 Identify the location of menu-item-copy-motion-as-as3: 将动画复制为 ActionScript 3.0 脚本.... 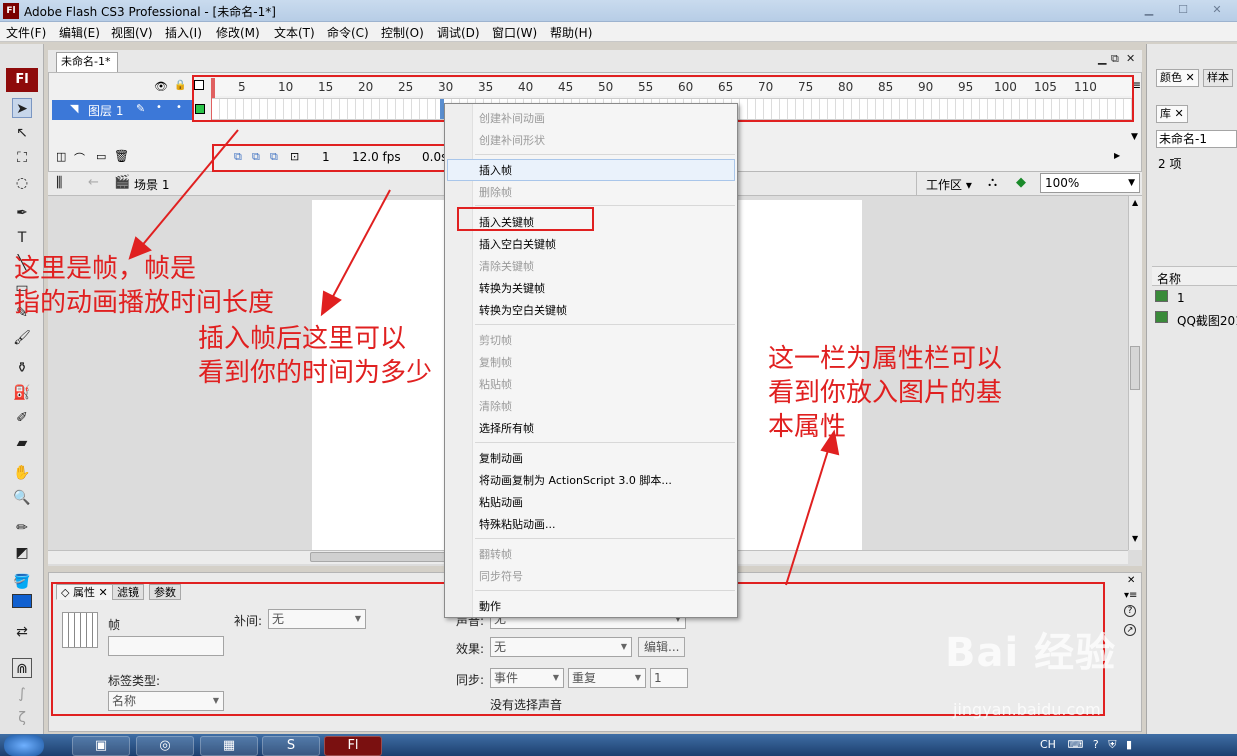
(575, 480).